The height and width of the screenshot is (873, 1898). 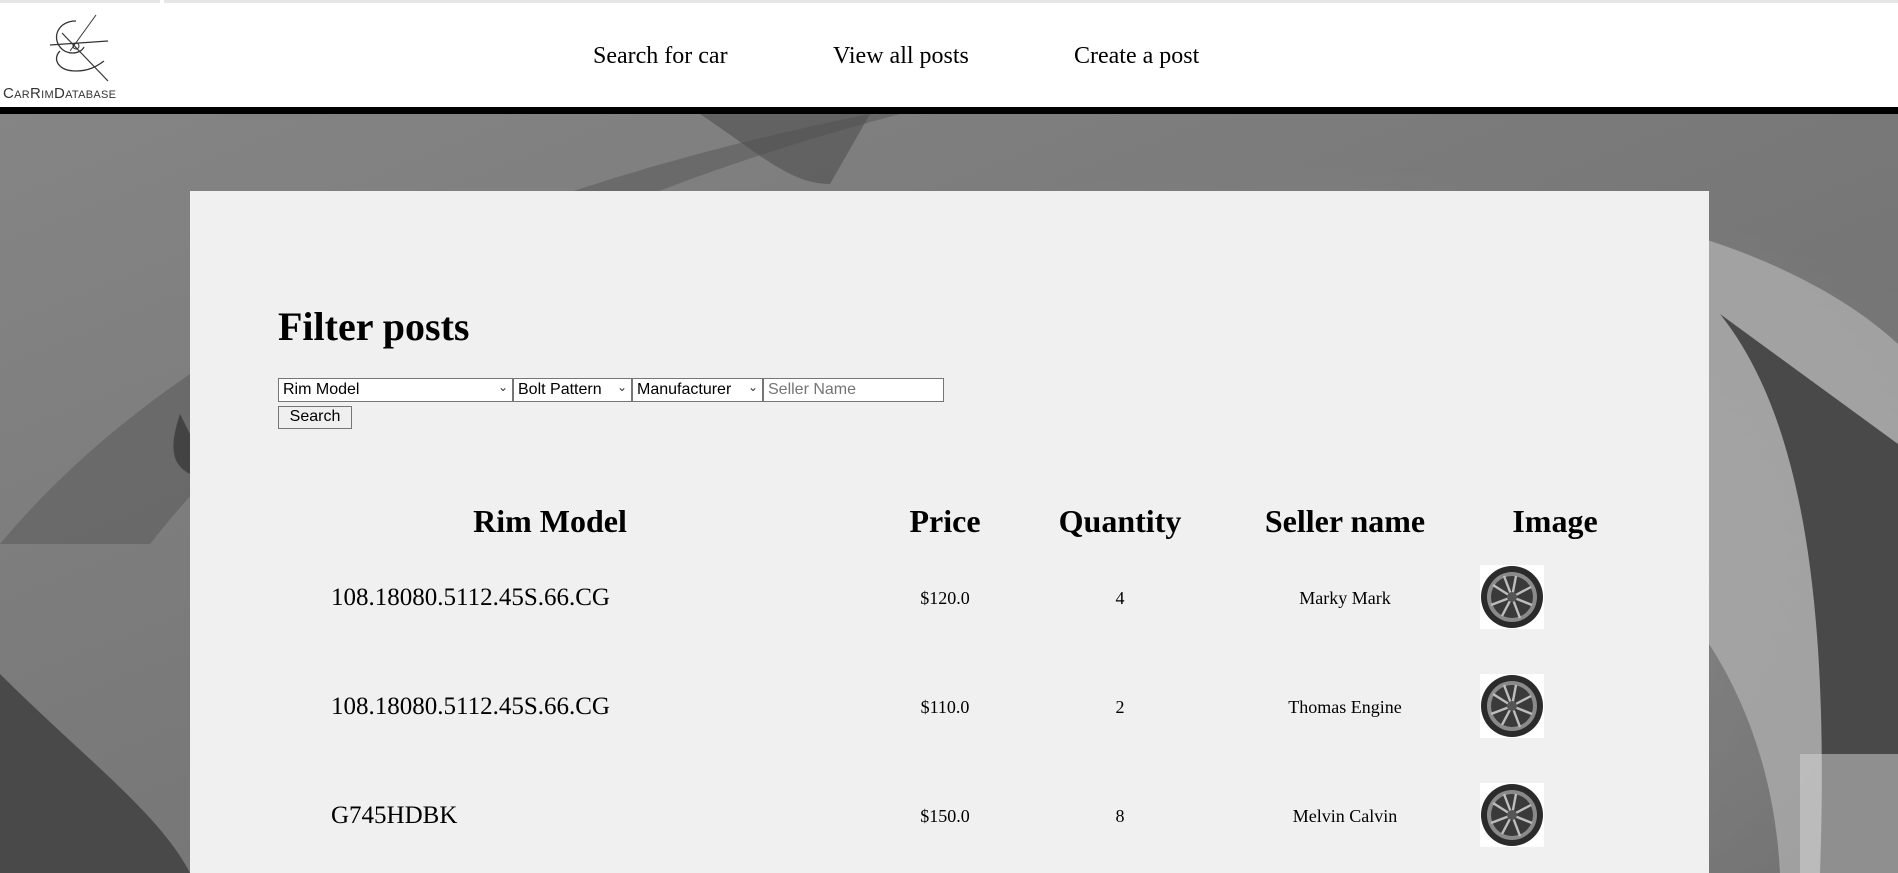 I want to click on manufacturer-select-value: Manufacturer, so click(x=684, y=389).